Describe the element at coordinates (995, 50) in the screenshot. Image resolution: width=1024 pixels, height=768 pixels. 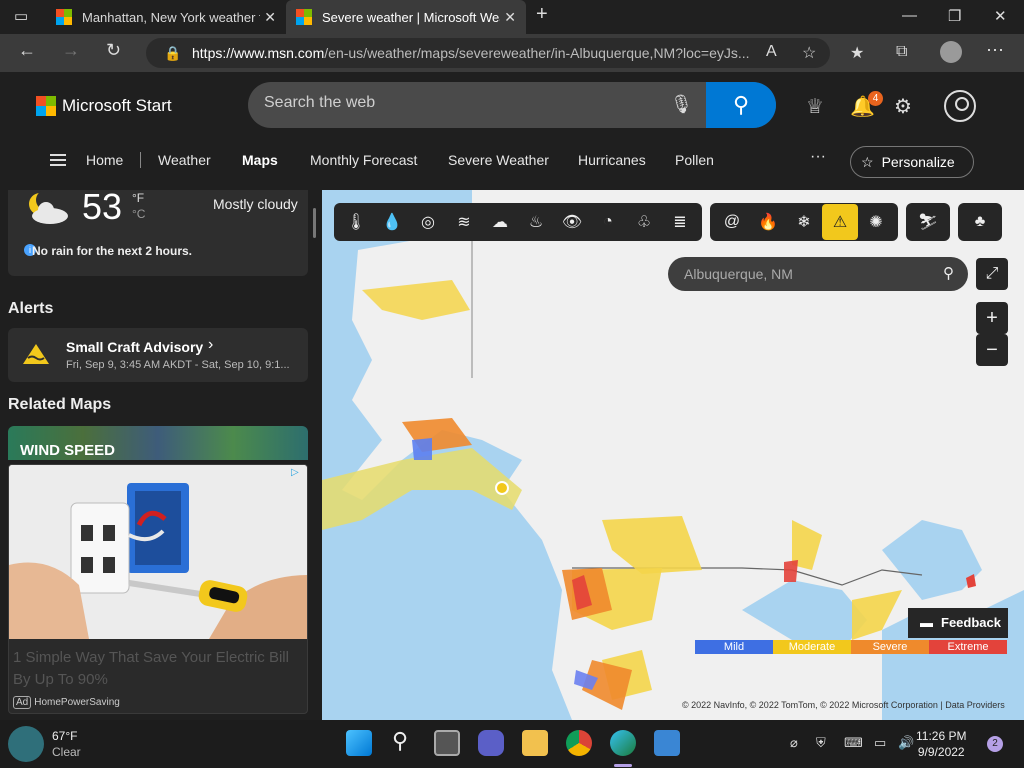
I see `more-options-icon: ⋯` at that location.